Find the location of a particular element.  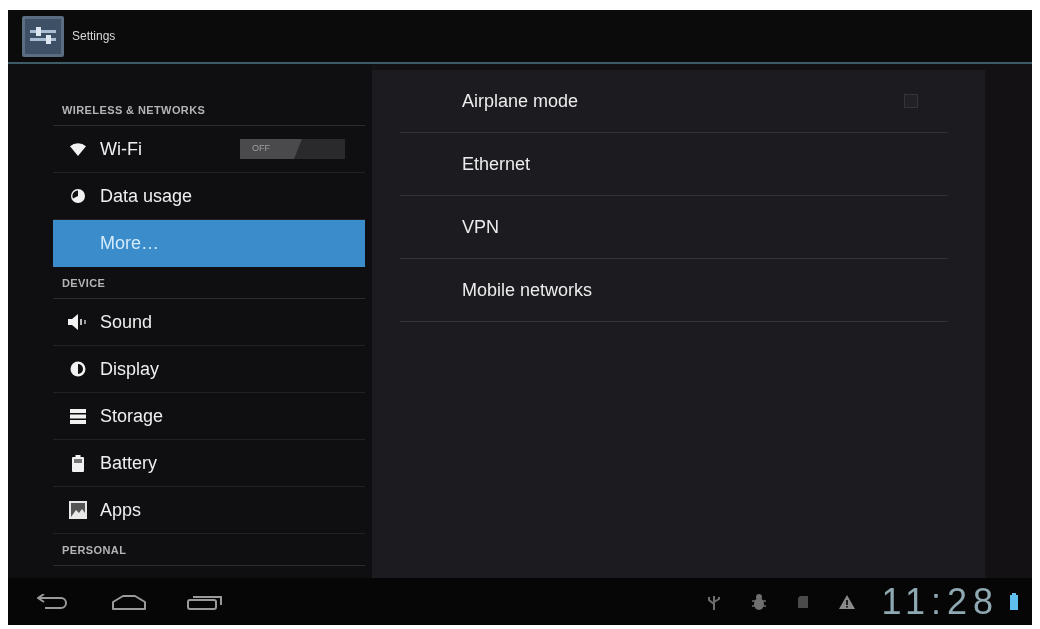

apps-icon is located at coordinates (77, 510).